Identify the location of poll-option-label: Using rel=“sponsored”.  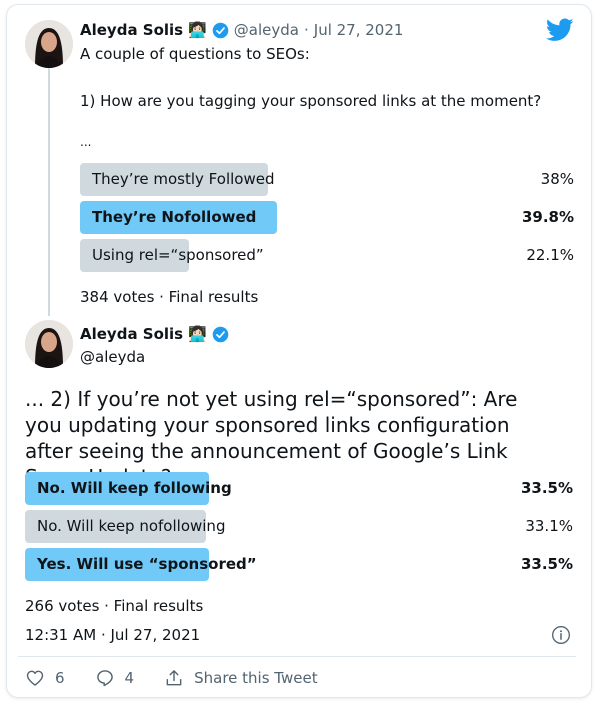
(178, 255).